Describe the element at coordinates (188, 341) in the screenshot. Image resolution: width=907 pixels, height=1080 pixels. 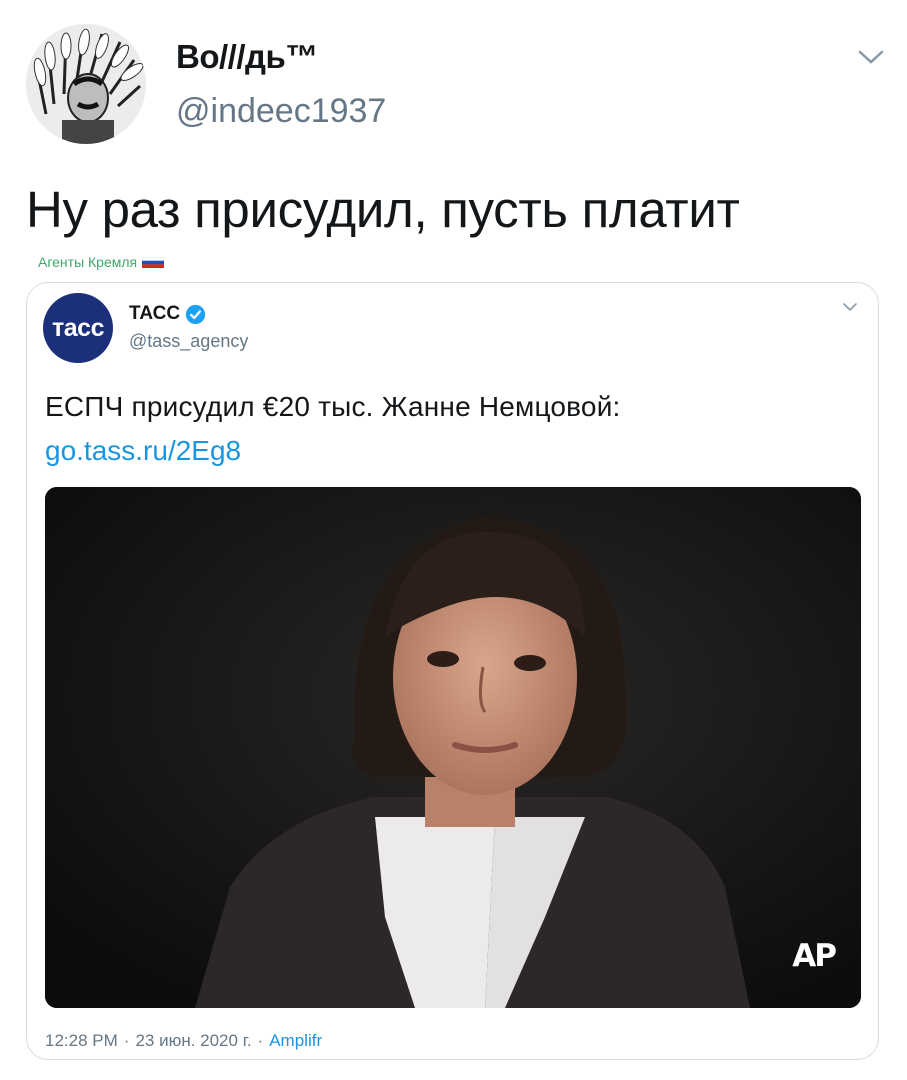
I see `quoted-handle: @tass_agency` at that location.